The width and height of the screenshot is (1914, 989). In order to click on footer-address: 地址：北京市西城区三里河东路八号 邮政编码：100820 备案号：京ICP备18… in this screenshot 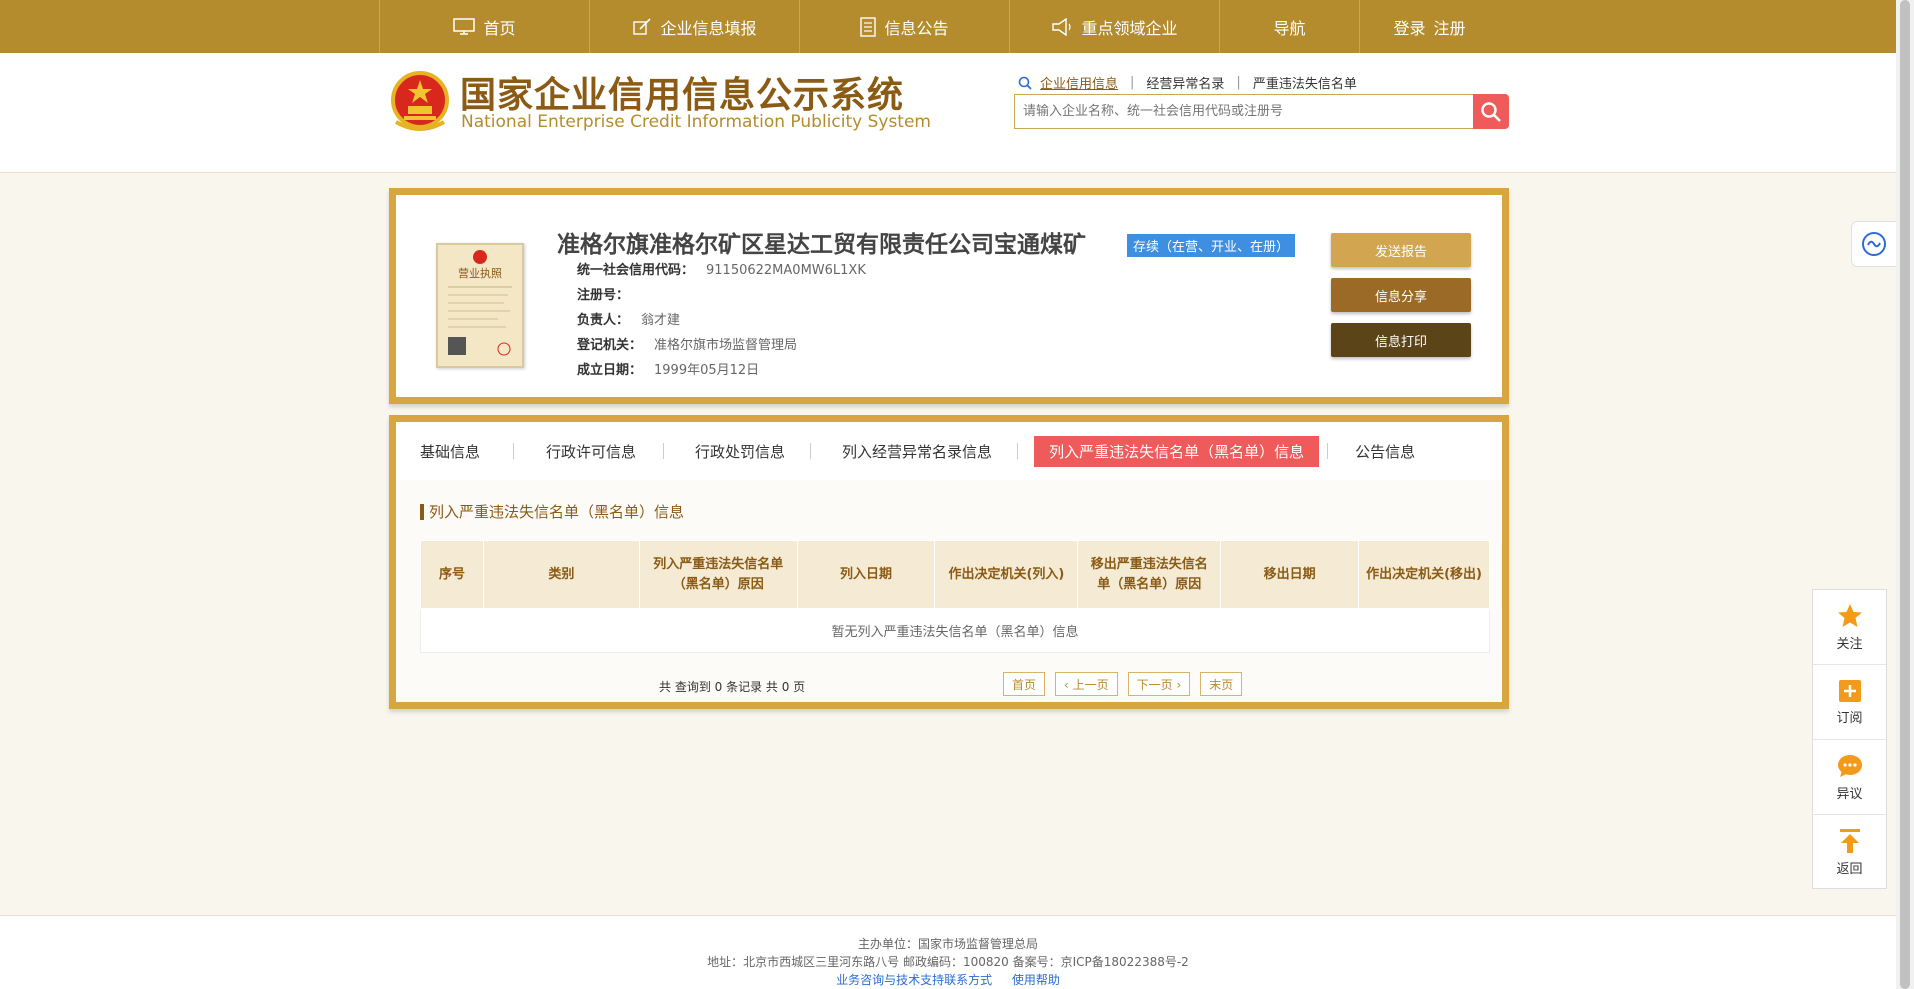, I will do `click(948, 962)`.